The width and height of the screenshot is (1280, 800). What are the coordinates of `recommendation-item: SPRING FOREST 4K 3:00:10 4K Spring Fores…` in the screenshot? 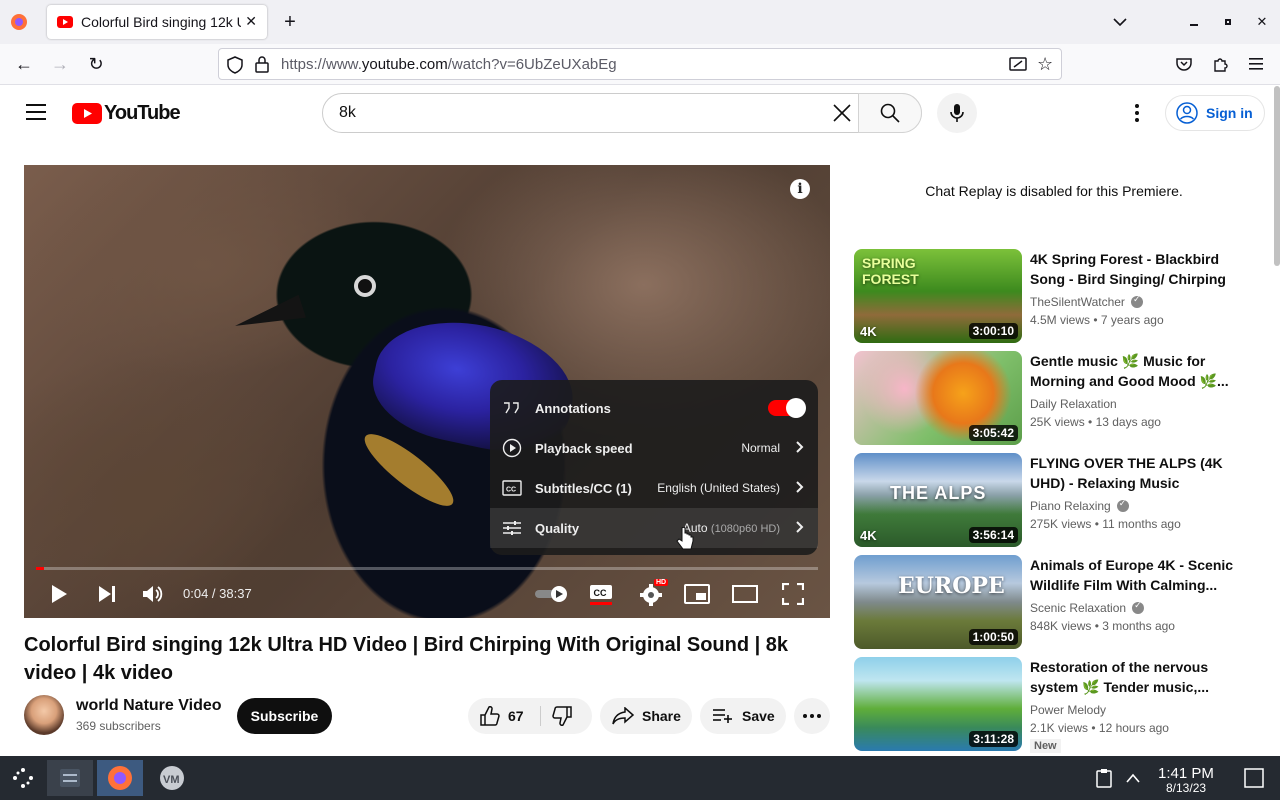 It's located at (1049, 297).